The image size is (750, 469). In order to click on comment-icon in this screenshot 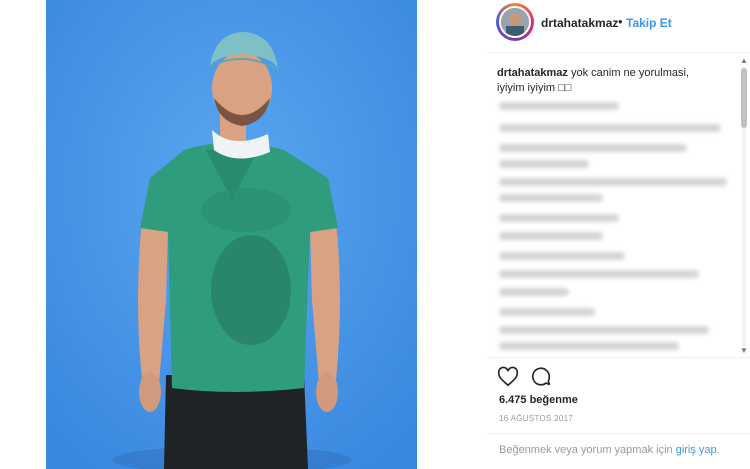, I will do `click(541, 376)`.